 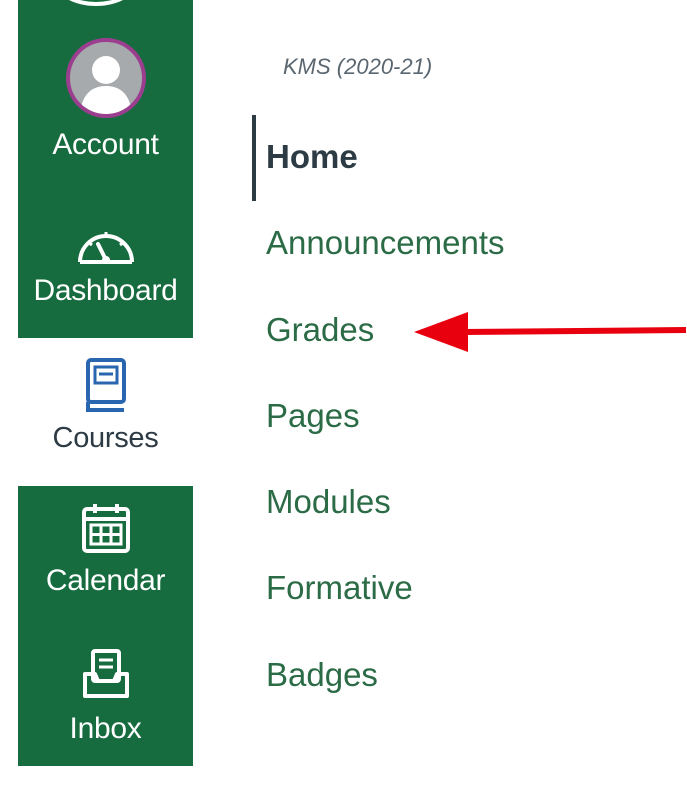 I want to click on nav-account: Account, so click(x=105, y=100).